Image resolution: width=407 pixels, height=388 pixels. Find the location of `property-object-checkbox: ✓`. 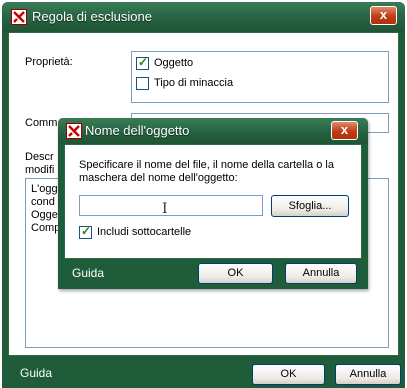

property-object-checkbox: ✓ is located at coordinates (142, 62).